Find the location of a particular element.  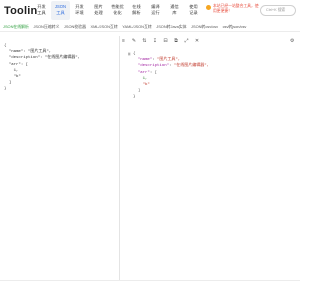

tab-json-compress: JSON压缩转义 is located at coordinates (46, 27).